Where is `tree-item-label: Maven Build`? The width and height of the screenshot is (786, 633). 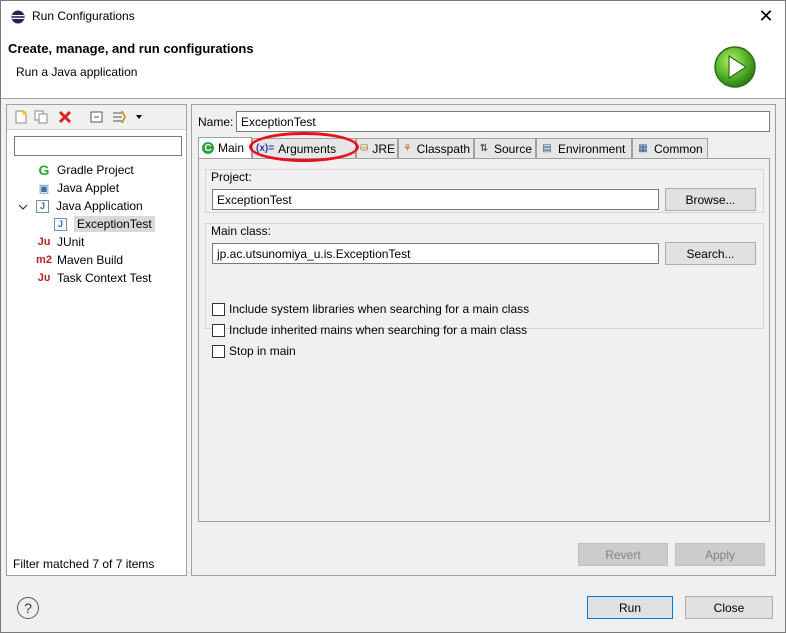
tree-item-label: Maven Build is located at coordinates (90, 260).